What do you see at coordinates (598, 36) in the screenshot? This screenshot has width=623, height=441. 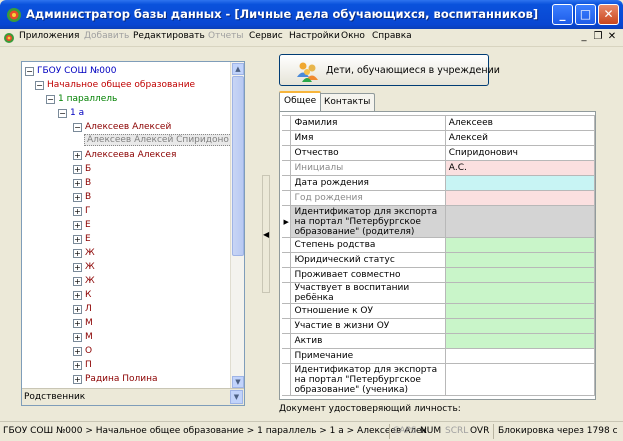 I see `mdi-restore-button: ❐` at bounding box center [598, 36].